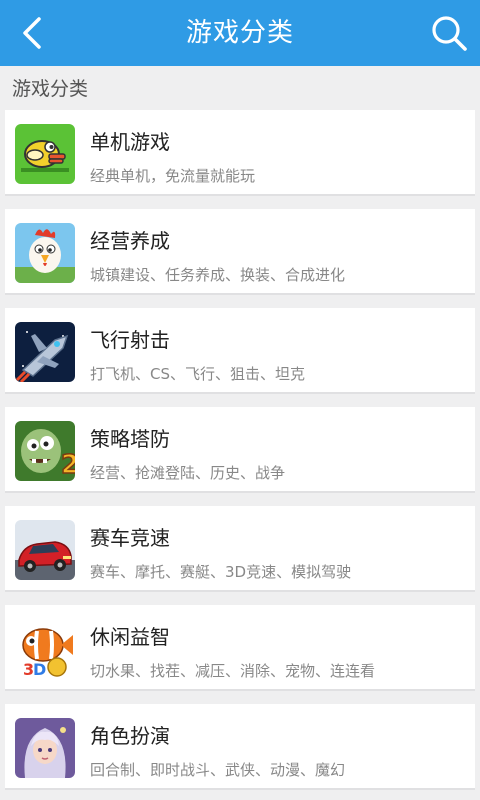 The width and height of the screenshot is (480, 800). Describe the element at coordinates (130, 142) in the screenshot. I see `category-title: 单机游戏` at that location.